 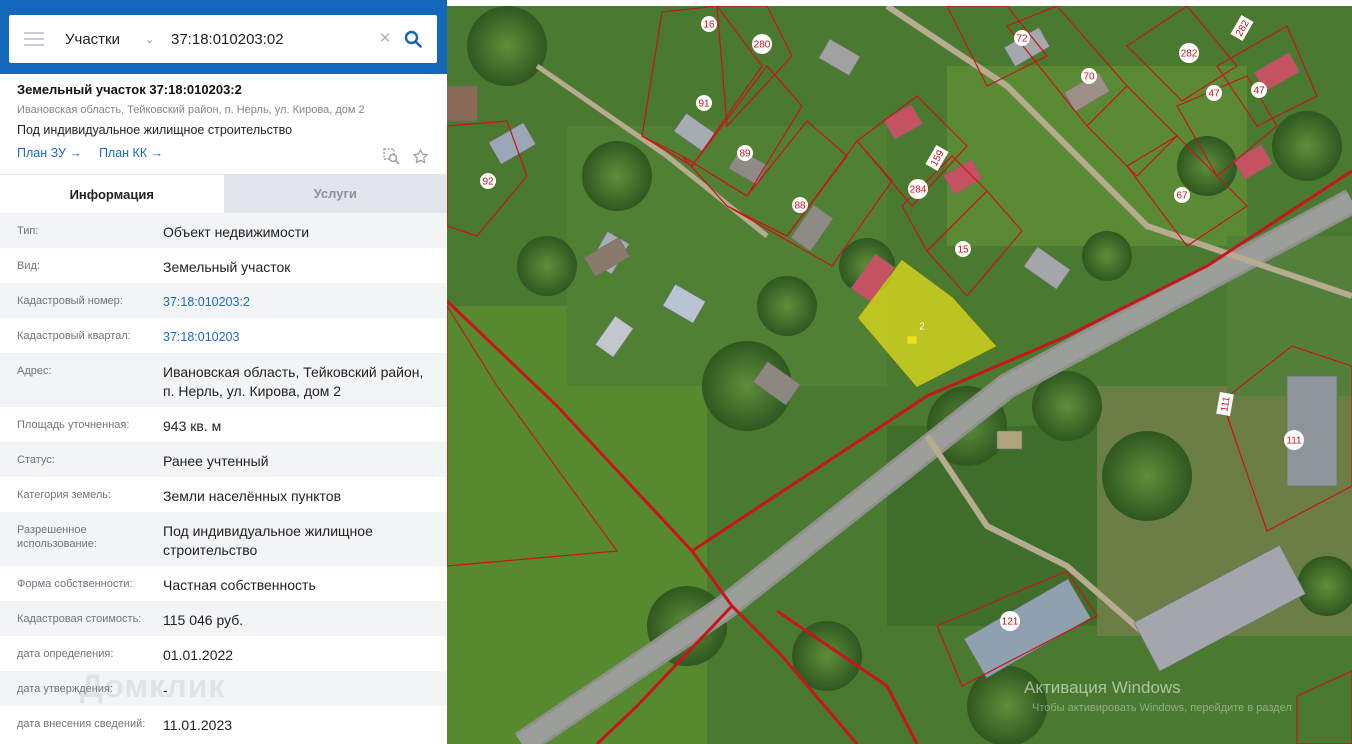 I want to click on row-value: Земли населённых пунктов, so click(x=252, y=496).